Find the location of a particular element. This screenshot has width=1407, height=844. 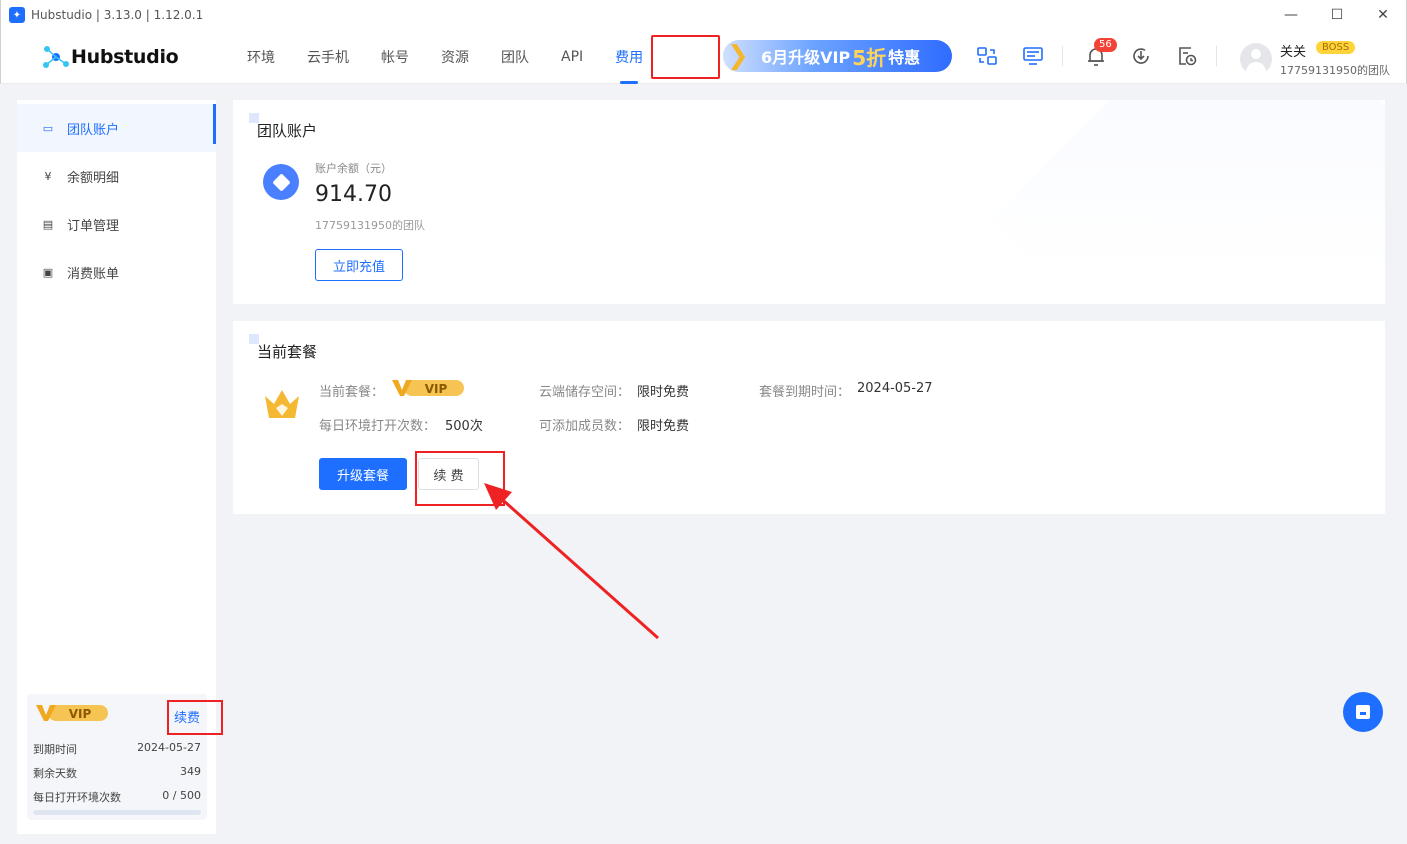

logo: Hubstudio is located at coordinates (110, 57).